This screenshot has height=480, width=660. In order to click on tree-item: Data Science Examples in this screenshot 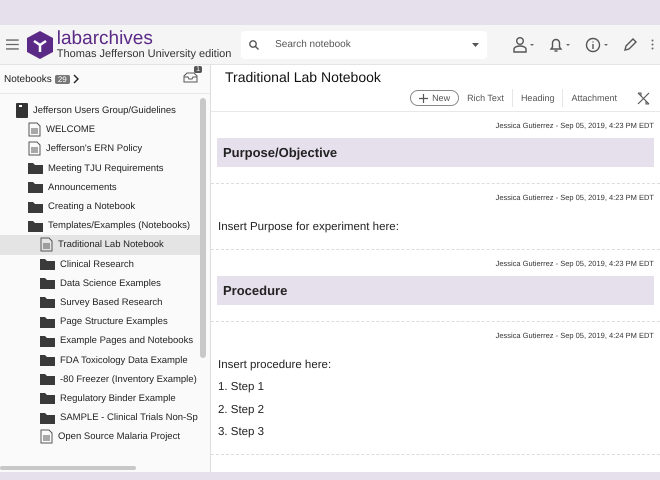, I will do `click(100, 283)`.